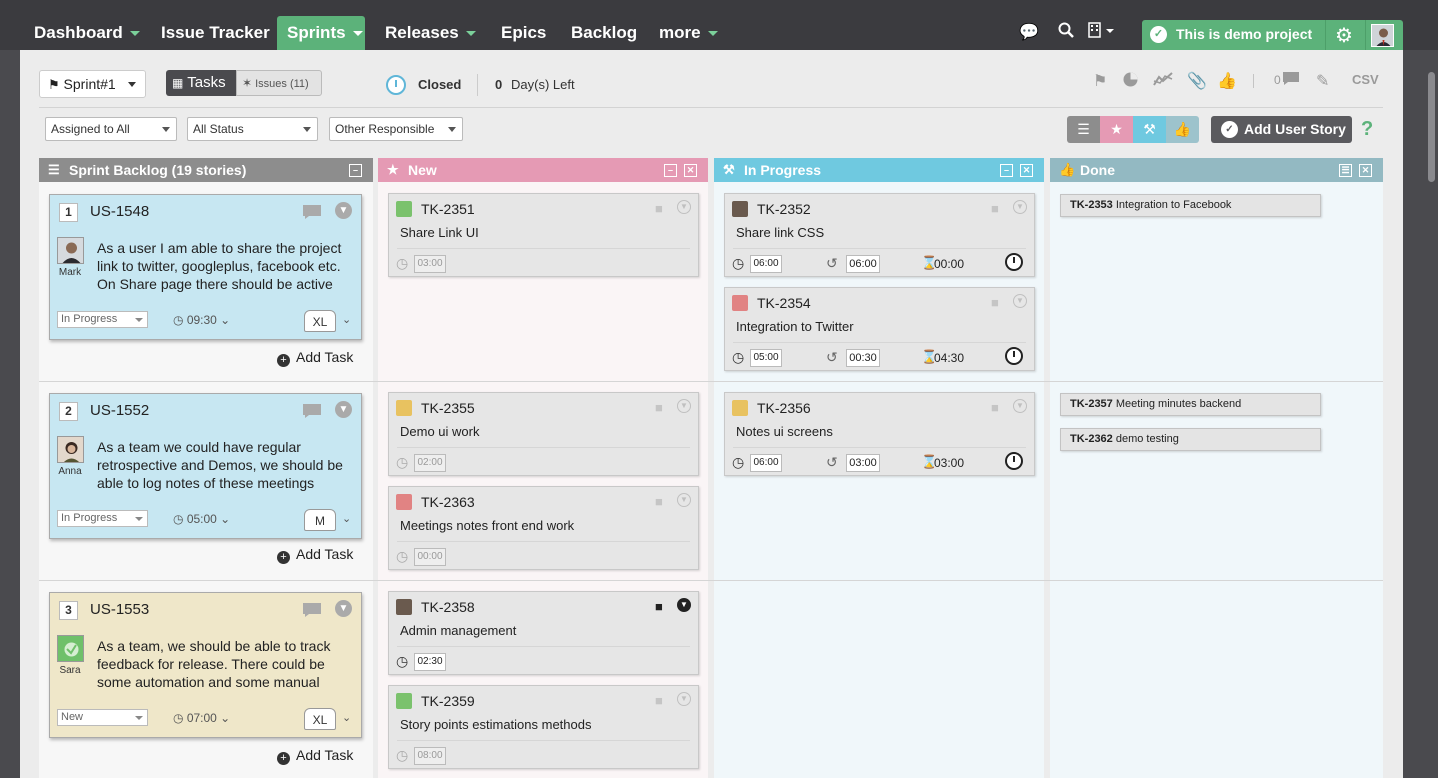 The image size is (1438, 778). What do you see at coordinates (430, 463) in the screenshot?
I see `task-estimate: 02:00` at bounding box center [430, 463].